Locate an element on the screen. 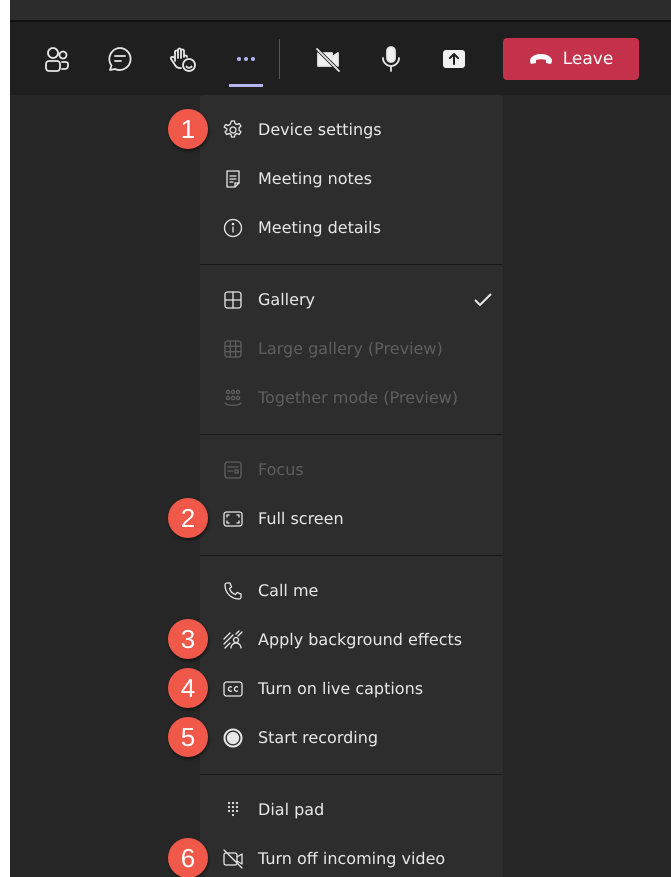  step-badge: 3 is located at coordinates (188, 639).